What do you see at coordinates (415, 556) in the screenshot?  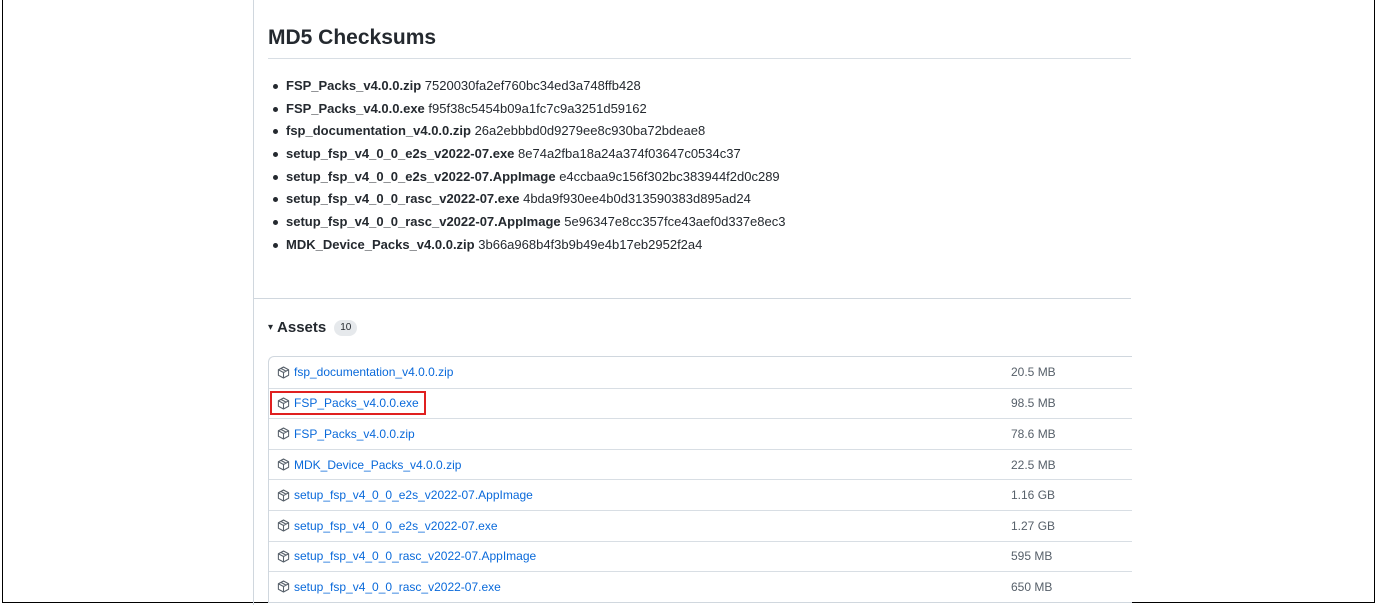 I see `asset-name: setup_fsp_v4_0_0_rasc_v2022-07.AppImage` at bounding box center [415, 556].